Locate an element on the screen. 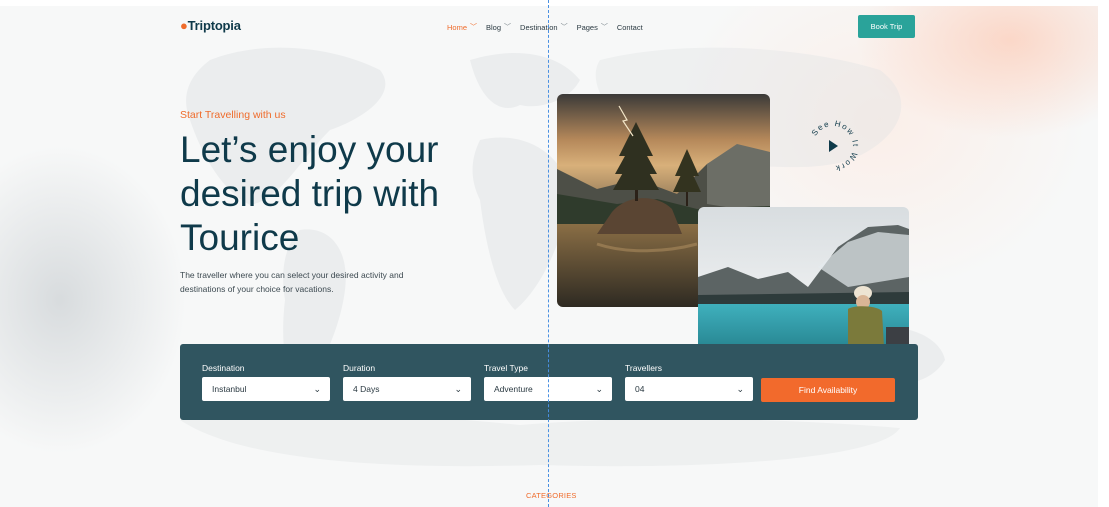 The image size is (1109, 507). brand-logo: ●Triptopia is located at coordinates (210, 25).